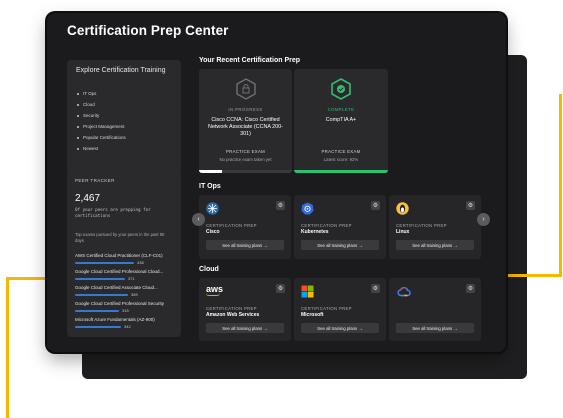 The height and width of the screenshot is (418, 563). Describe the element at coordinates (245, 109) in the screenshot. I see `prep-status: IN PROGRESS` at that location.